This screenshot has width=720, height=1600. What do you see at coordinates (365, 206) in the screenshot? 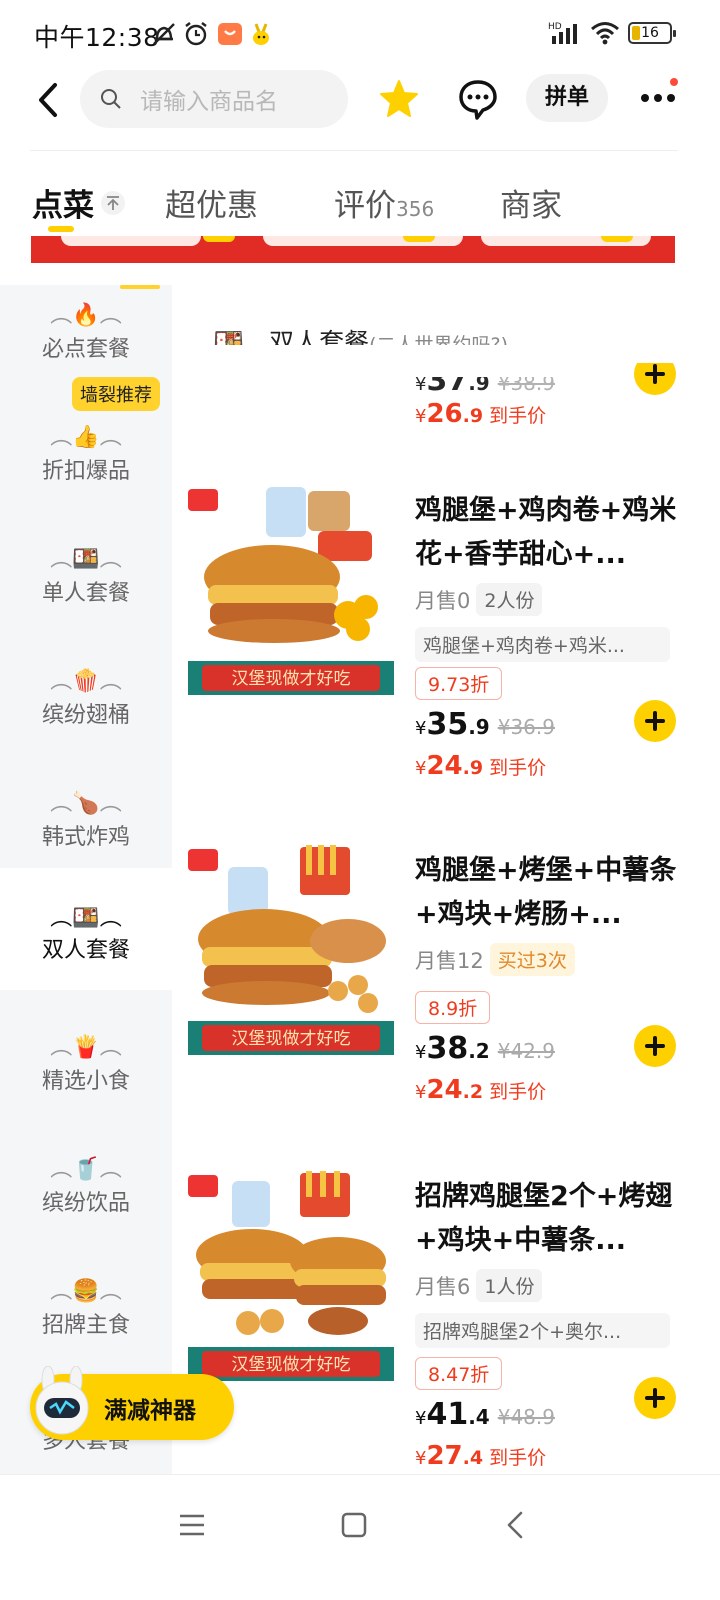
I see `tab-reviews-label: 评价` at bounding box center [365, 206].